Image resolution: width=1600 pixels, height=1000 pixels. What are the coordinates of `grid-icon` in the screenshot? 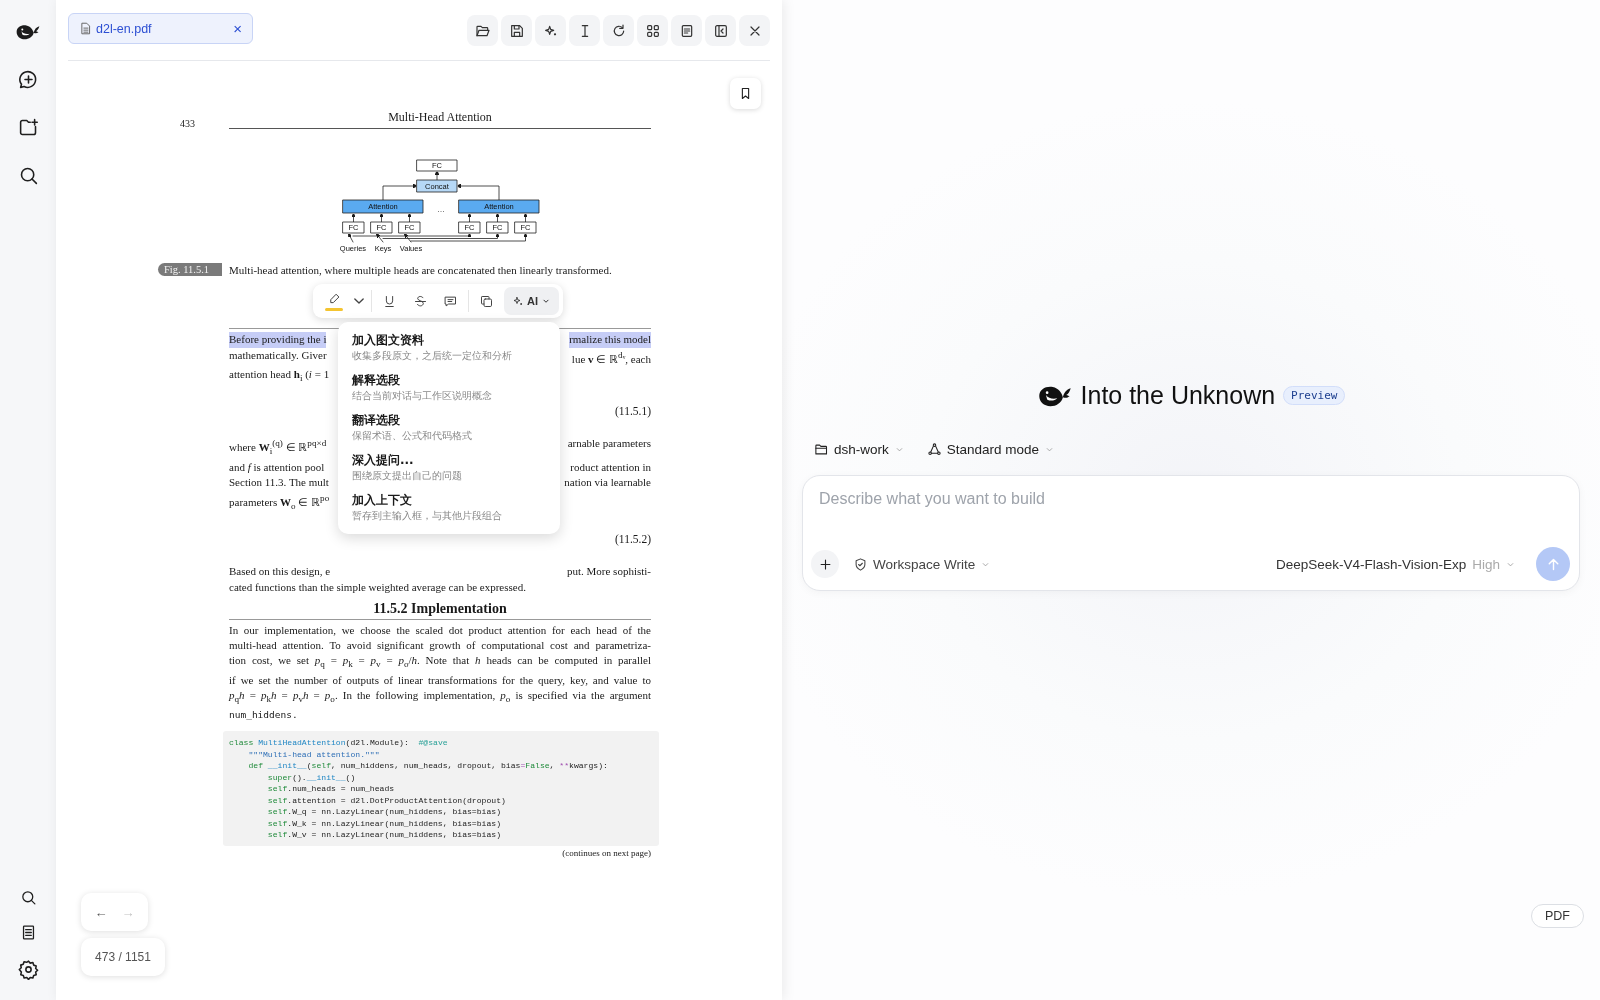 It's located at (652, 30).